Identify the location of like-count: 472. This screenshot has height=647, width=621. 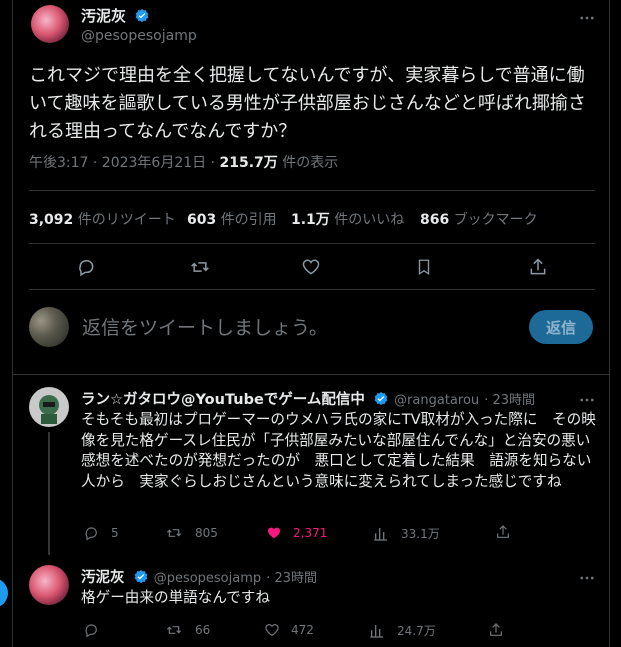
(302, 630).